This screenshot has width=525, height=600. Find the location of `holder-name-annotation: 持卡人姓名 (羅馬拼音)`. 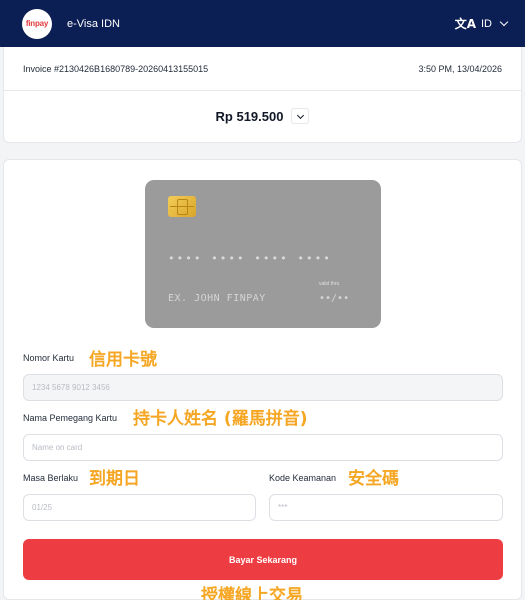

holder-name-annotation: 持卡人姓名 (羅馬拼音) is located at coordinates (220, 419).